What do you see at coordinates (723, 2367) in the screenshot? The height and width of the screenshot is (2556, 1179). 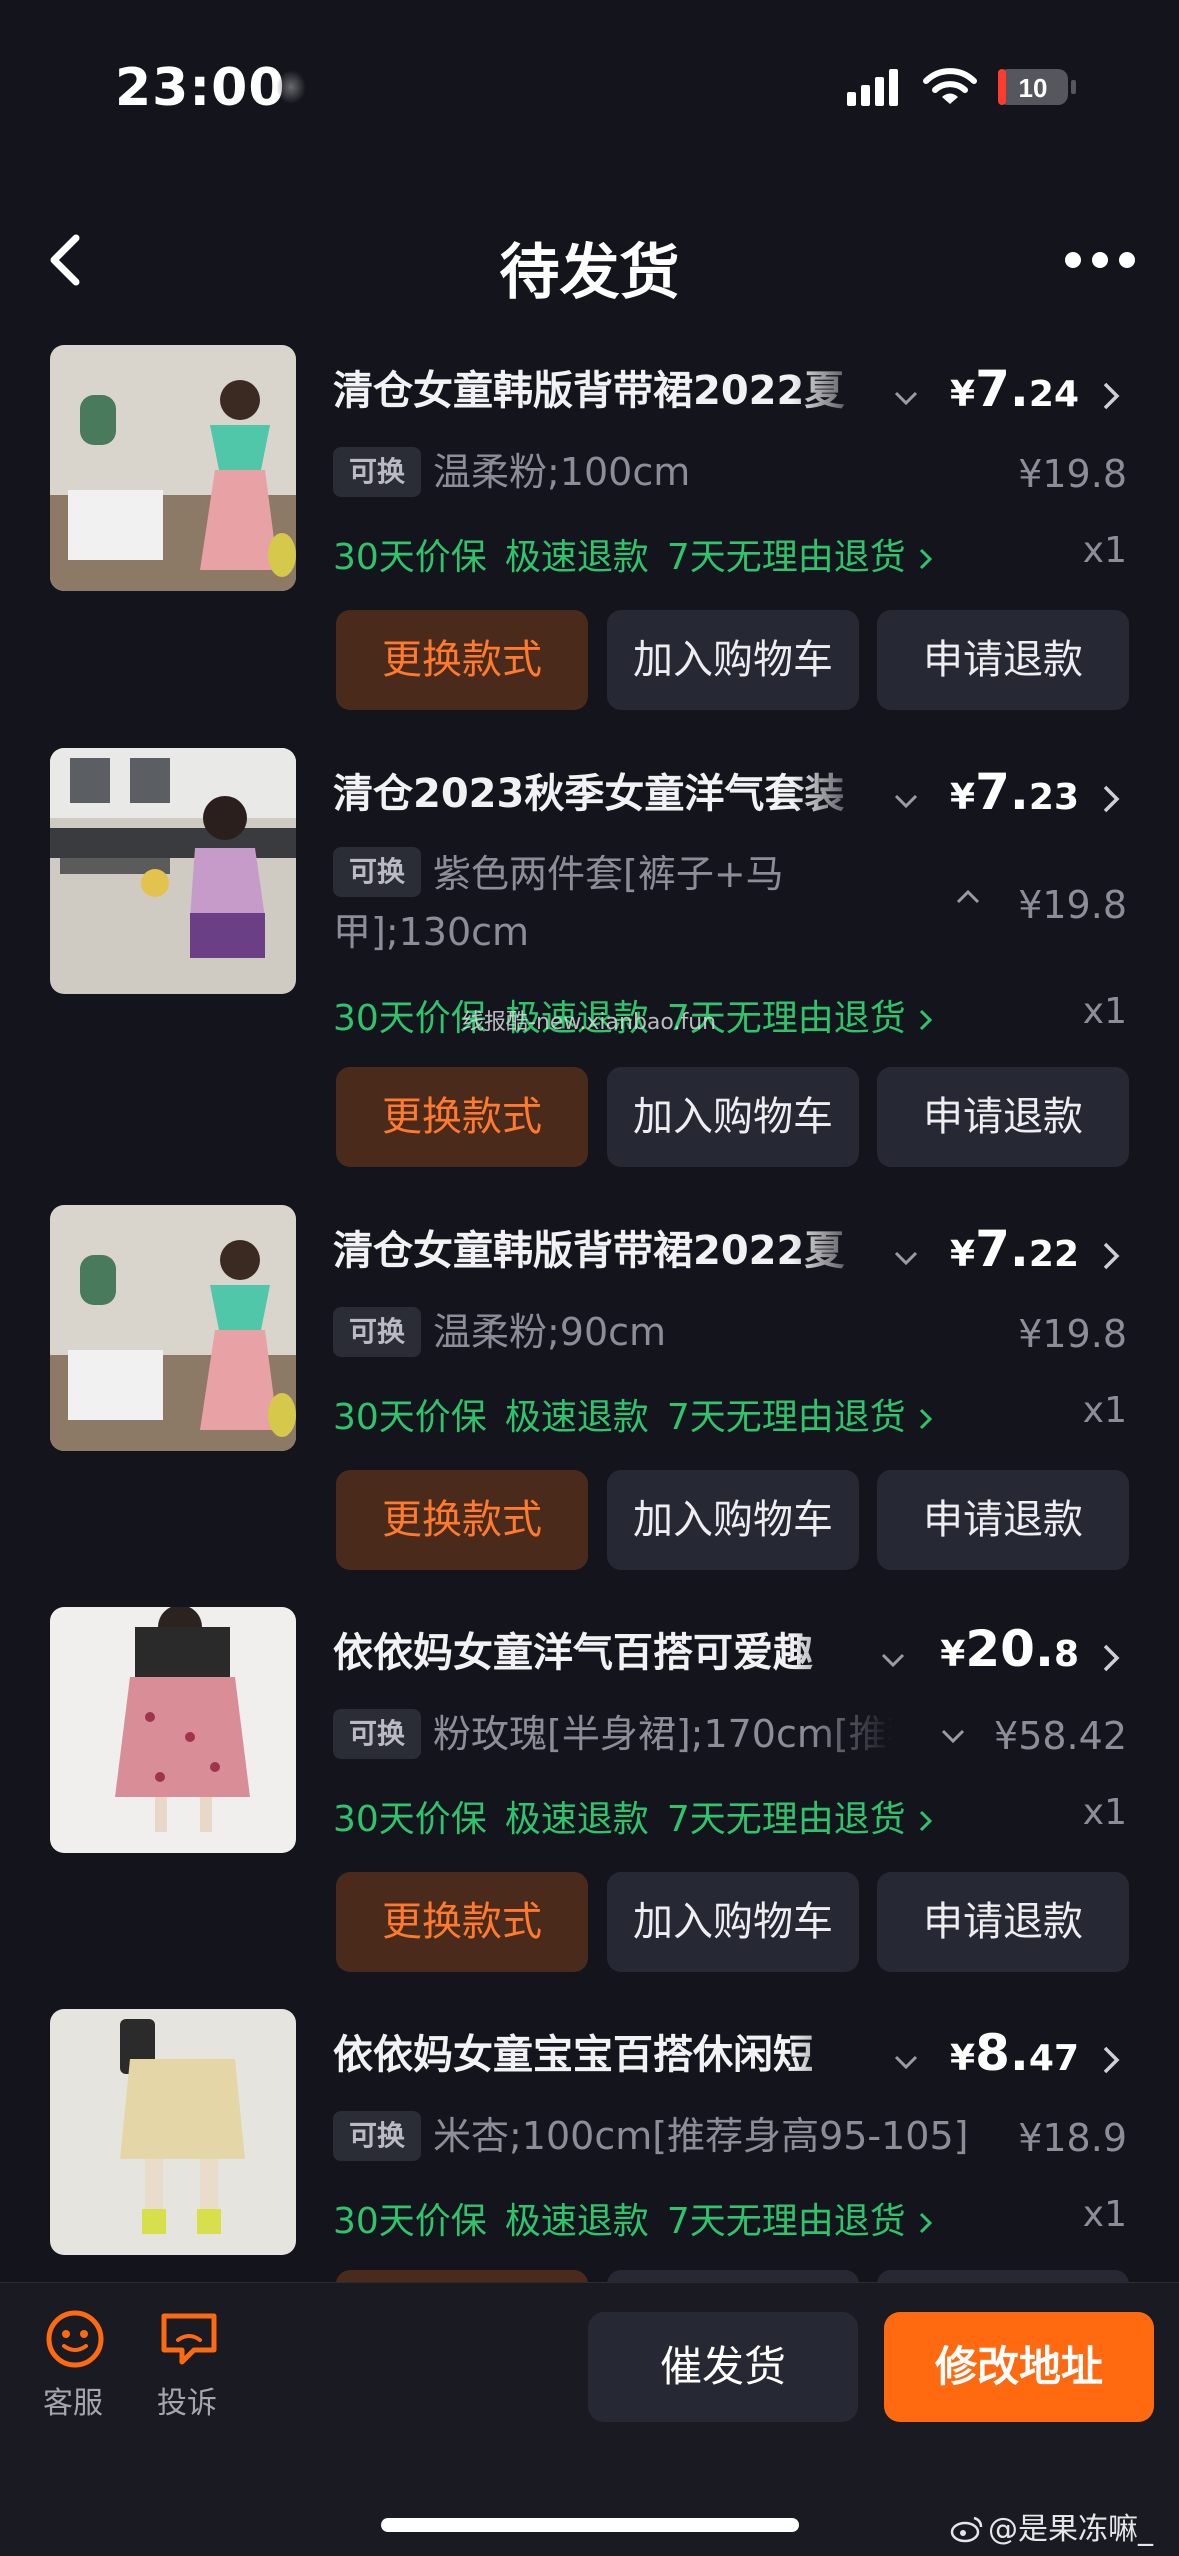 I see `urge-shipping-button: 催发货` at bounding box center [723, 2367].